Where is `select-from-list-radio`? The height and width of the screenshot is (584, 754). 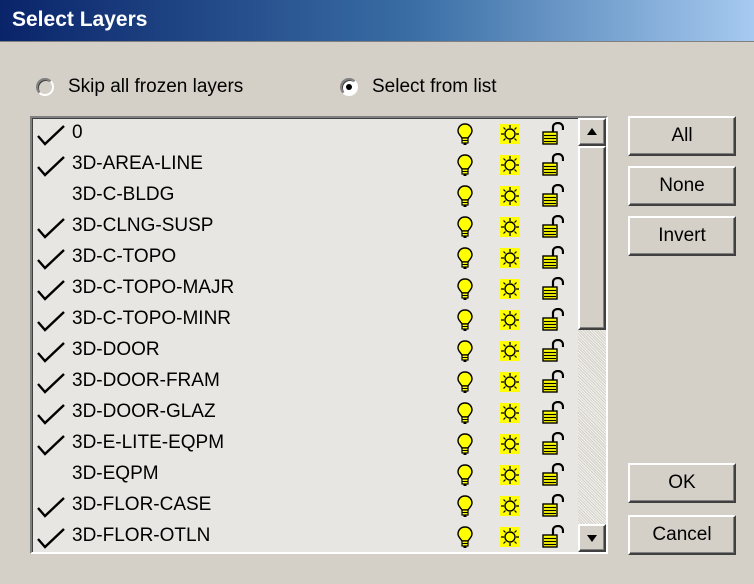
select-from-list-radio is located at coordinates (349, 87).